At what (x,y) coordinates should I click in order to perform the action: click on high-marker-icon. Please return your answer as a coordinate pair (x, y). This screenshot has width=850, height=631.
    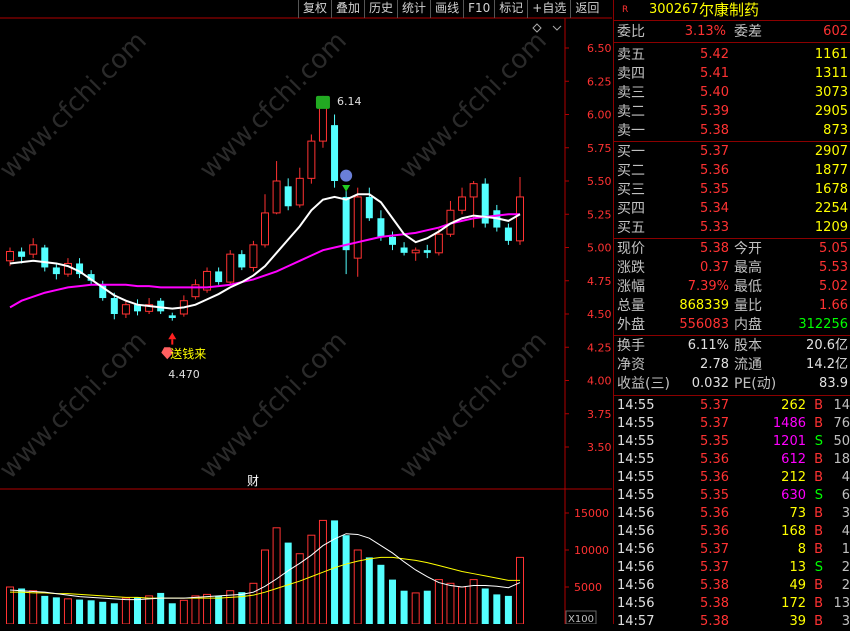
    Looking at the image, I should click on (322, 102).